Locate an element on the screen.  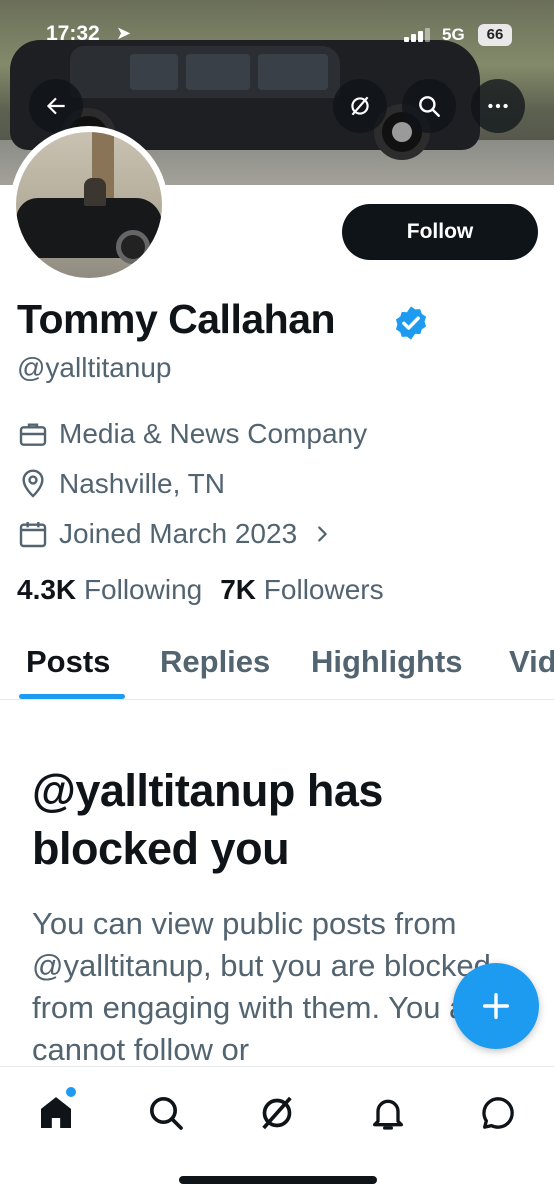
profile-avatar is located at coordinates (89, 205).